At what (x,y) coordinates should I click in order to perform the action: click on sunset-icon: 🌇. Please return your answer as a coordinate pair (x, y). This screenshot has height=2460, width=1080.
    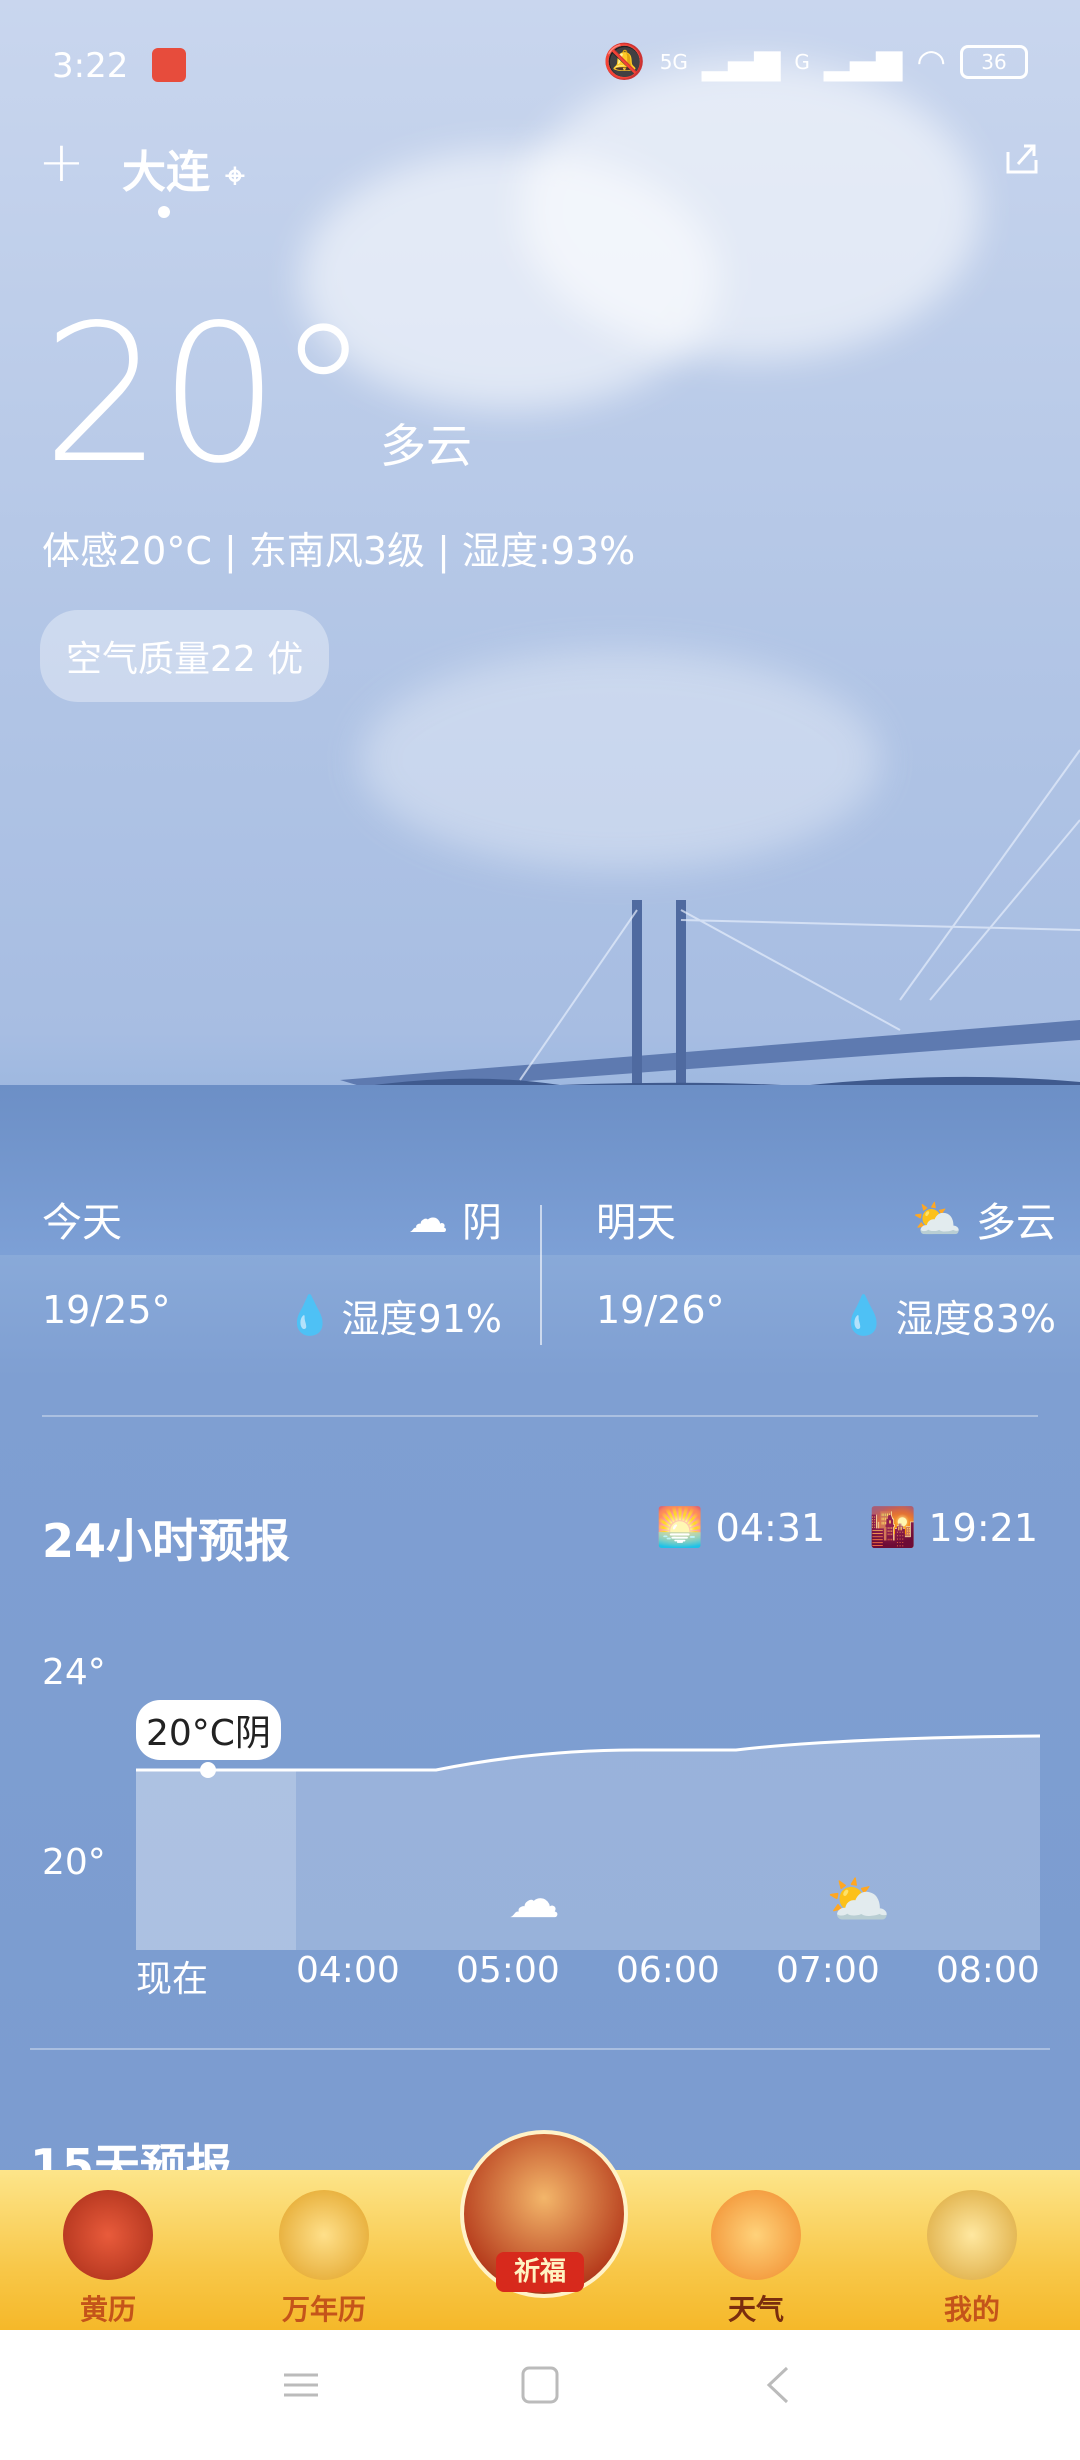
    Looking at the image, I should click on (893, 1527).